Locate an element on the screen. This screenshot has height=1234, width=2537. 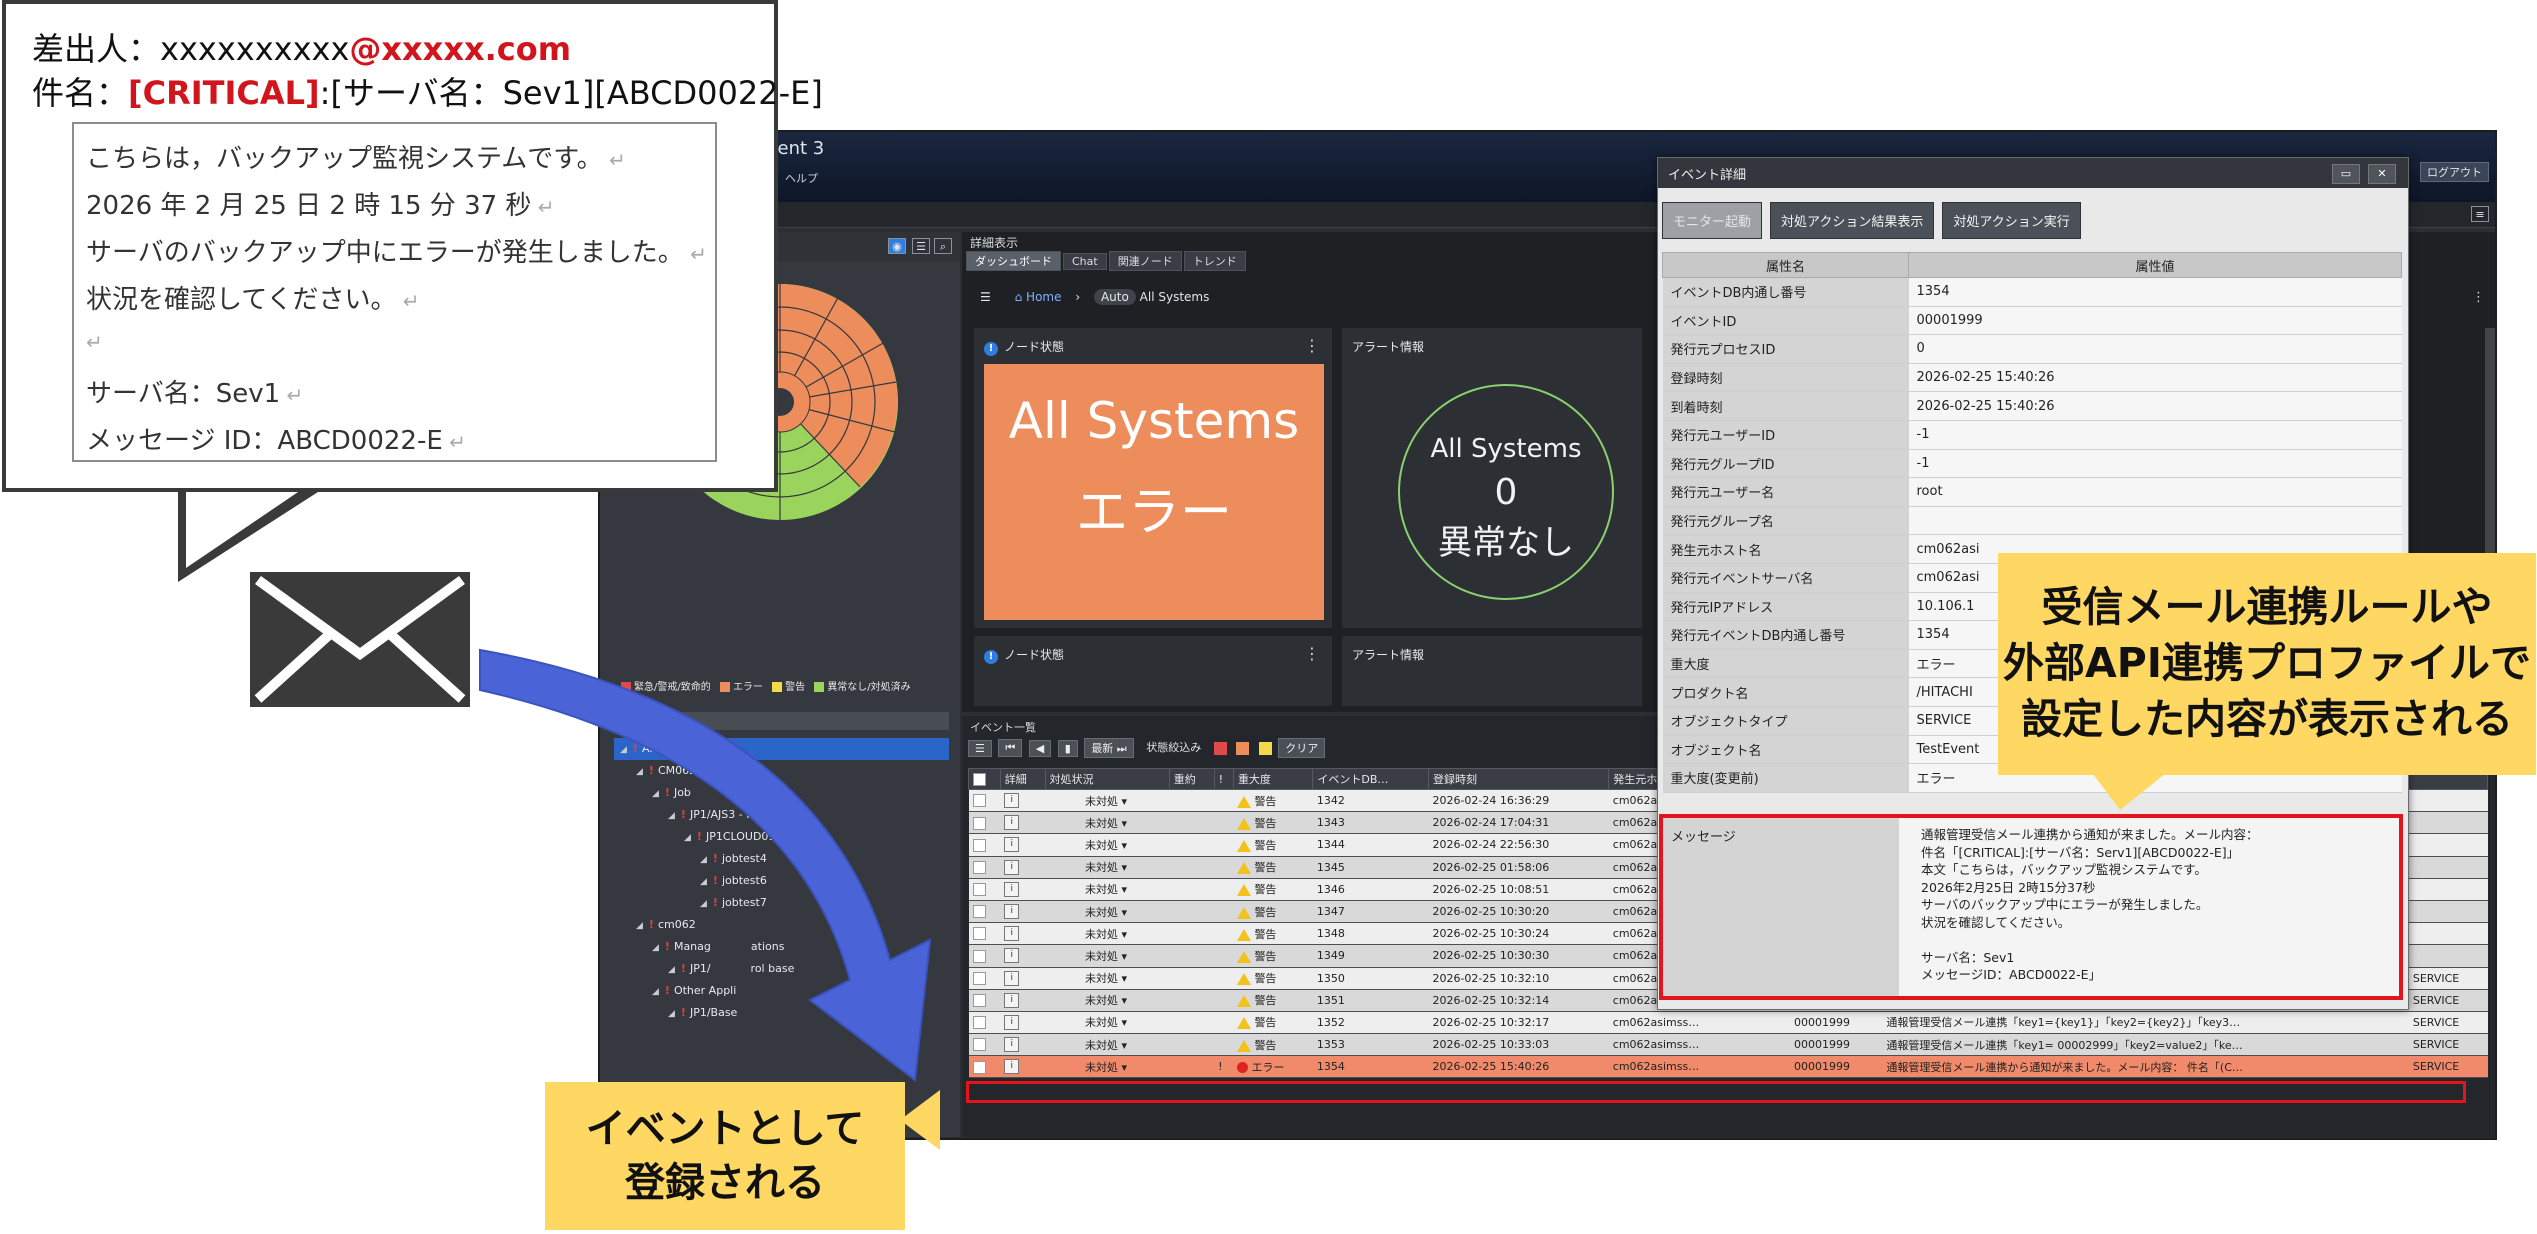
attribute-row: 発行元プロセスID 0 is located at coordinates (2032, 349).